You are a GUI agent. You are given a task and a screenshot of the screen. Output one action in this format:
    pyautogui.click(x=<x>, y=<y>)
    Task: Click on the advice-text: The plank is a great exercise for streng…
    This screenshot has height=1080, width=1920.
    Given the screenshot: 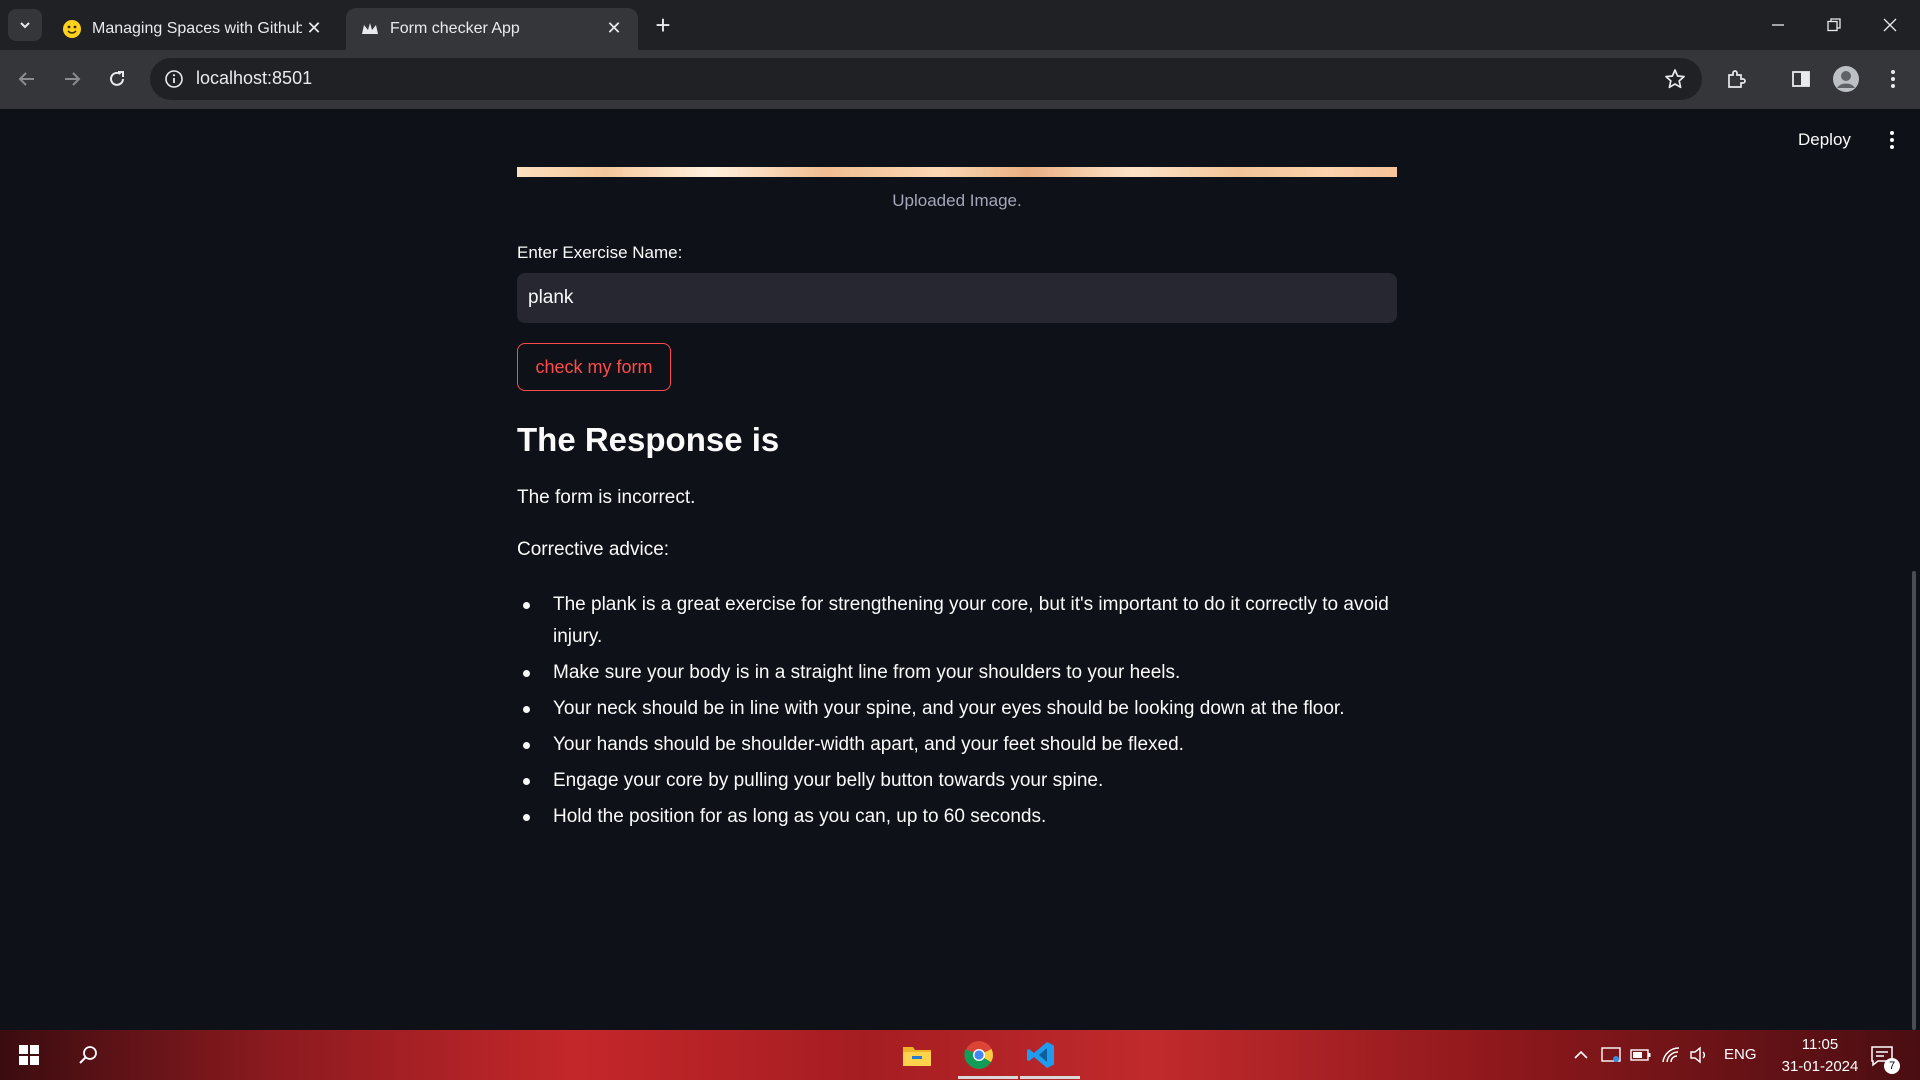 What is the action you would take?
    pyautogui.click(x=971, y=620)
    